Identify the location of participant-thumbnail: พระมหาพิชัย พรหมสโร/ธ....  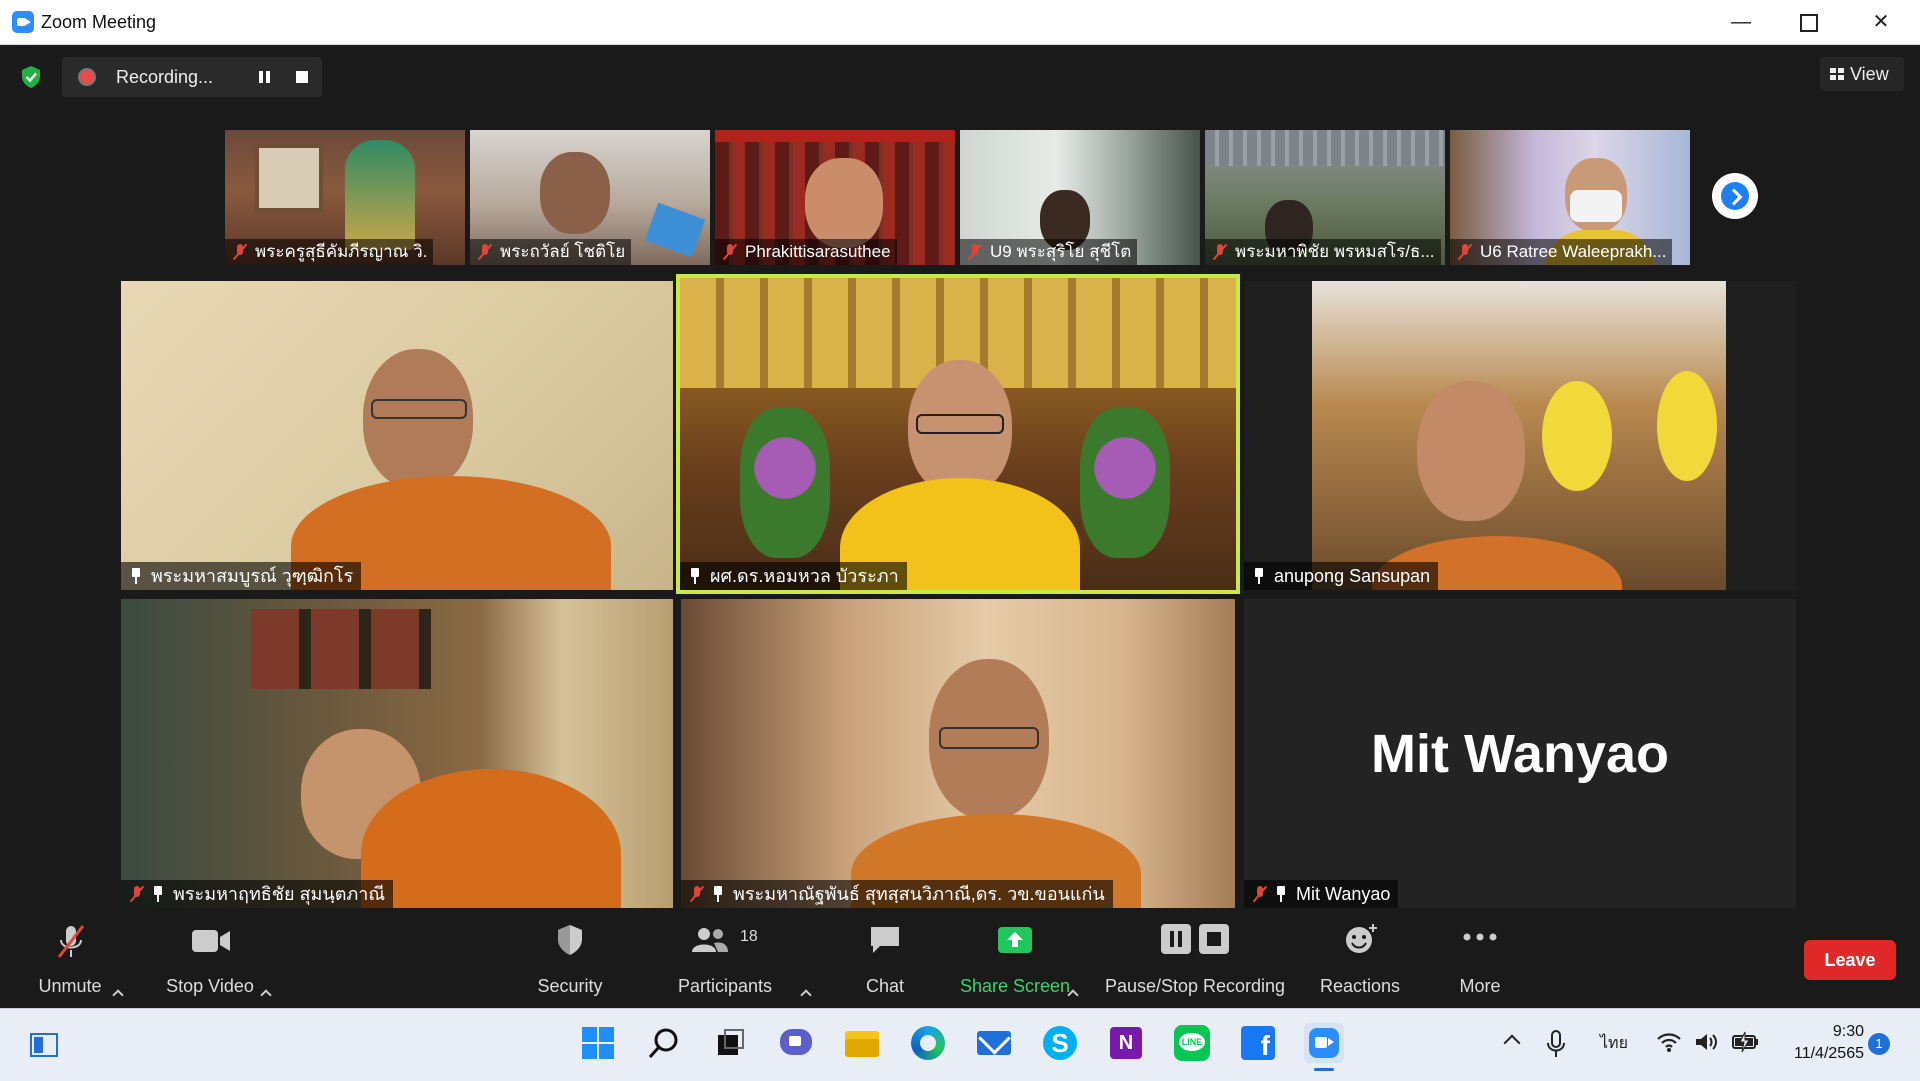
(1325, 197).